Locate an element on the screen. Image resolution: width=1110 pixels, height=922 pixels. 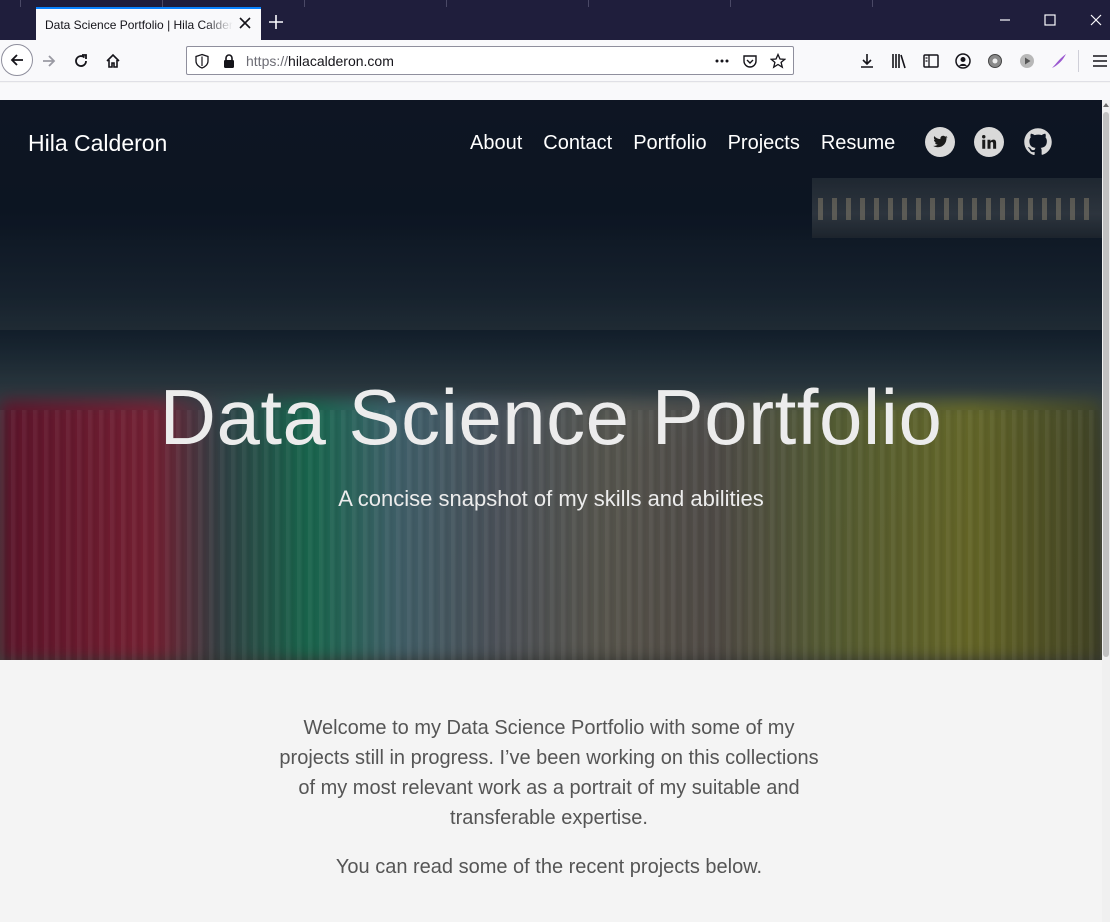
page-scrollbar is located at coordinates (1106, 511).